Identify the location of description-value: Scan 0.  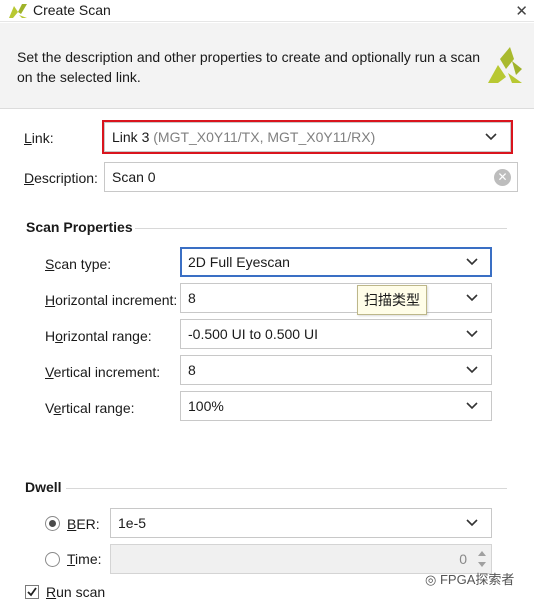
(134, 177).